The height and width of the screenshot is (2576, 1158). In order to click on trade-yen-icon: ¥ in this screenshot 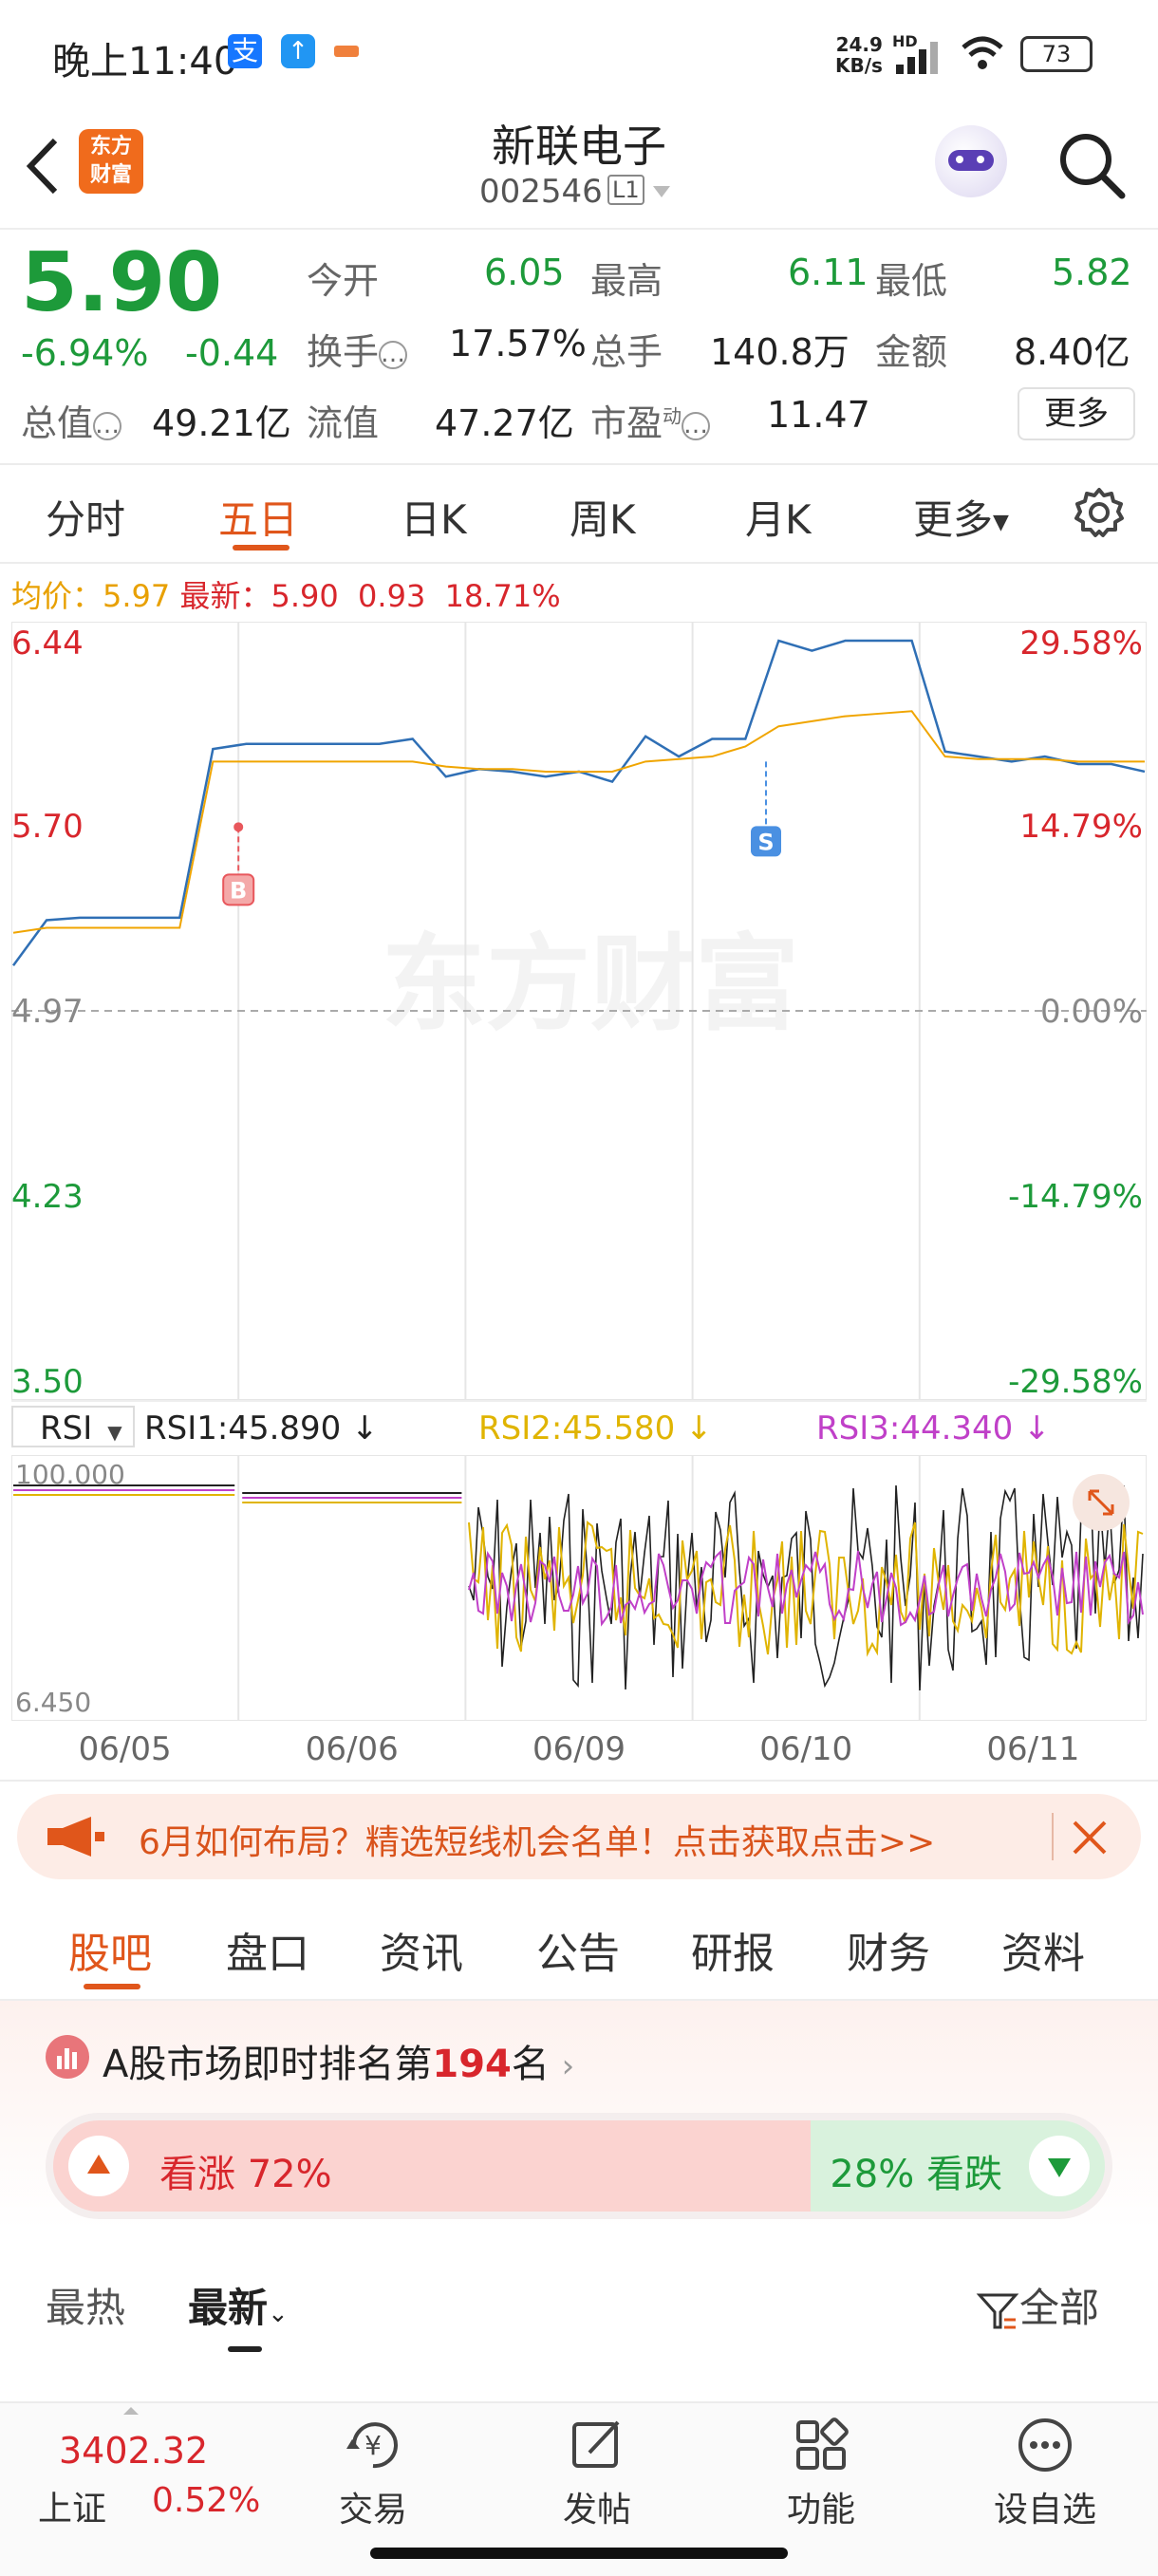, I will do `click(372, 2445)`.